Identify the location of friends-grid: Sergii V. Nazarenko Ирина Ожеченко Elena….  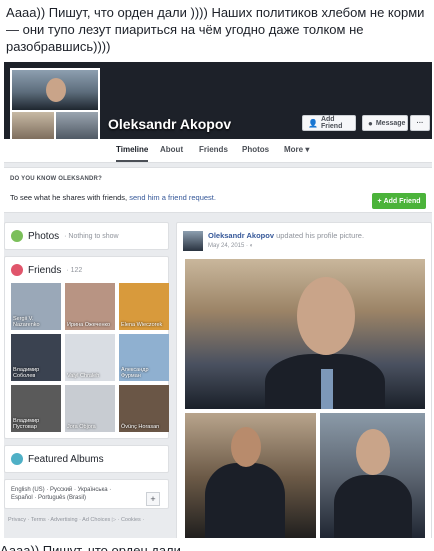
(87, 360).